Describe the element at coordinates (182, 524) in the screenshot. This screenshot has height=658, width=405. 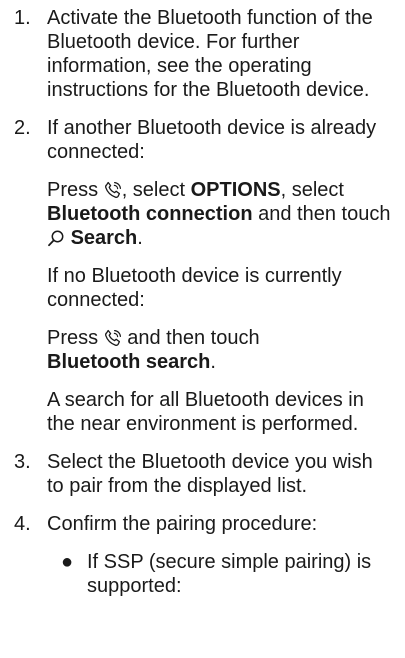
I see `step-text: Confirm the pairing procedure:` at that location.